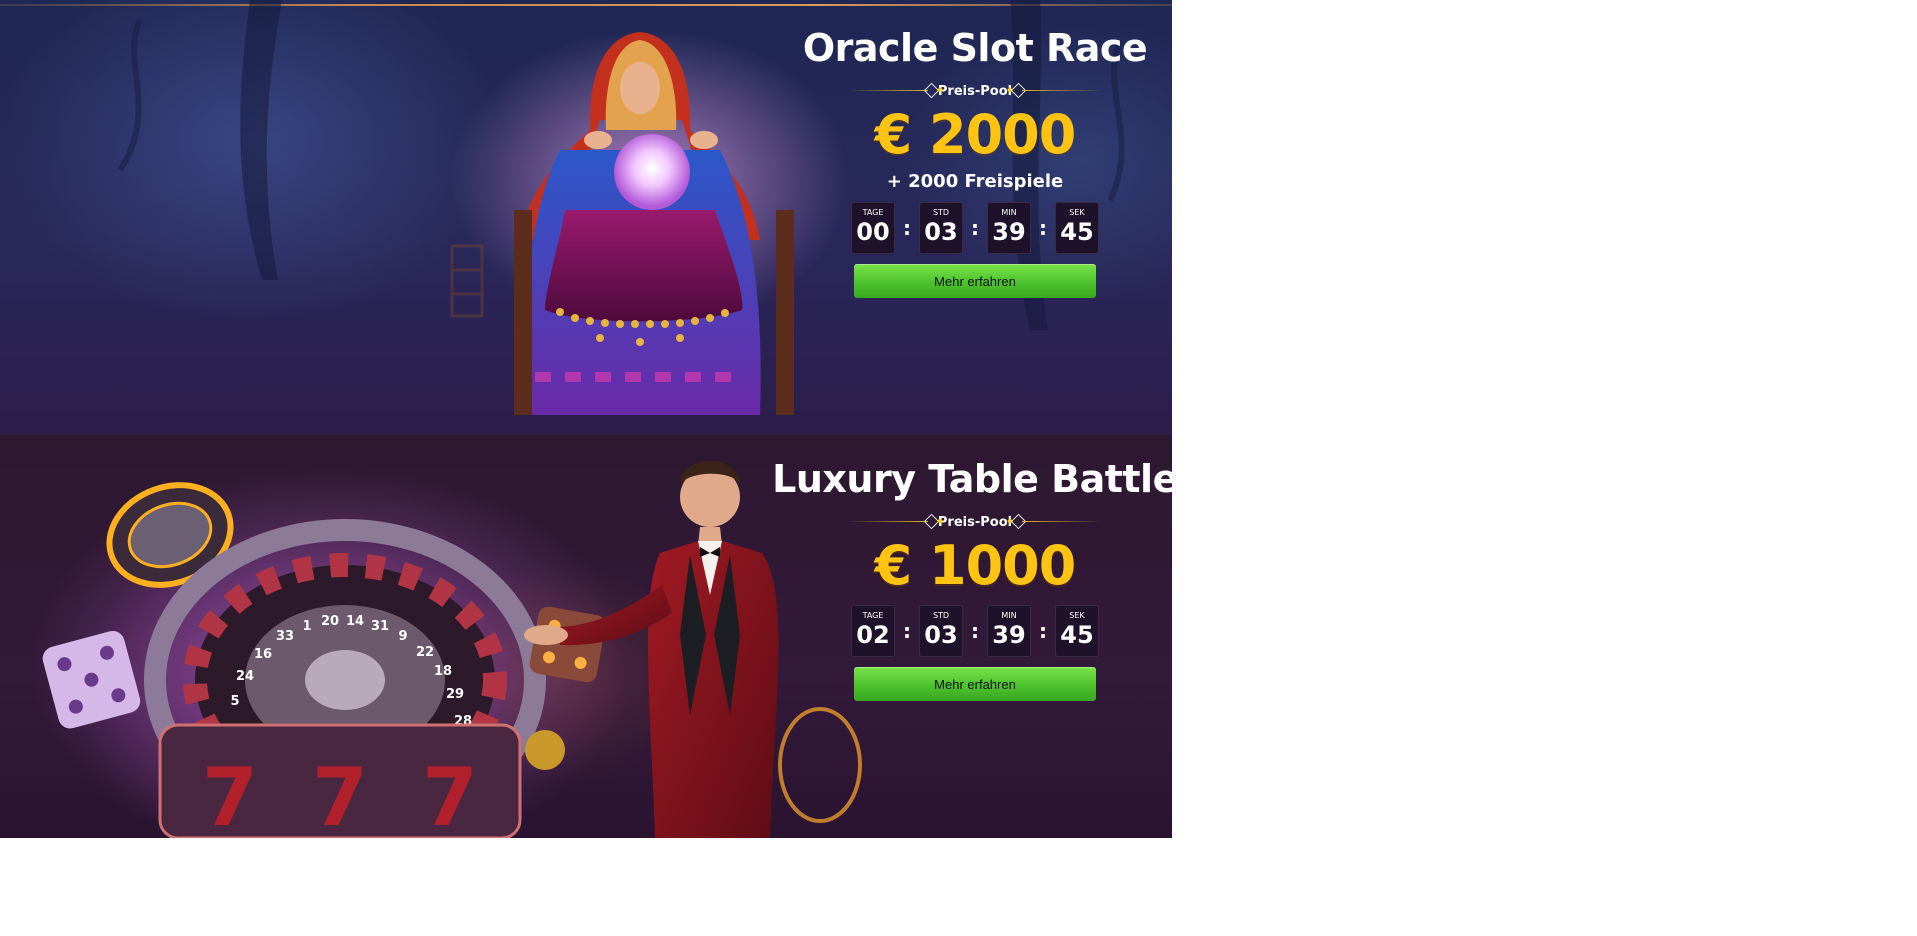 The height and width of the screenshot is (936, 1917). Describe the element at coordinates (443, 671) in the screenshot. I see `roulette-number: 18` at that location.